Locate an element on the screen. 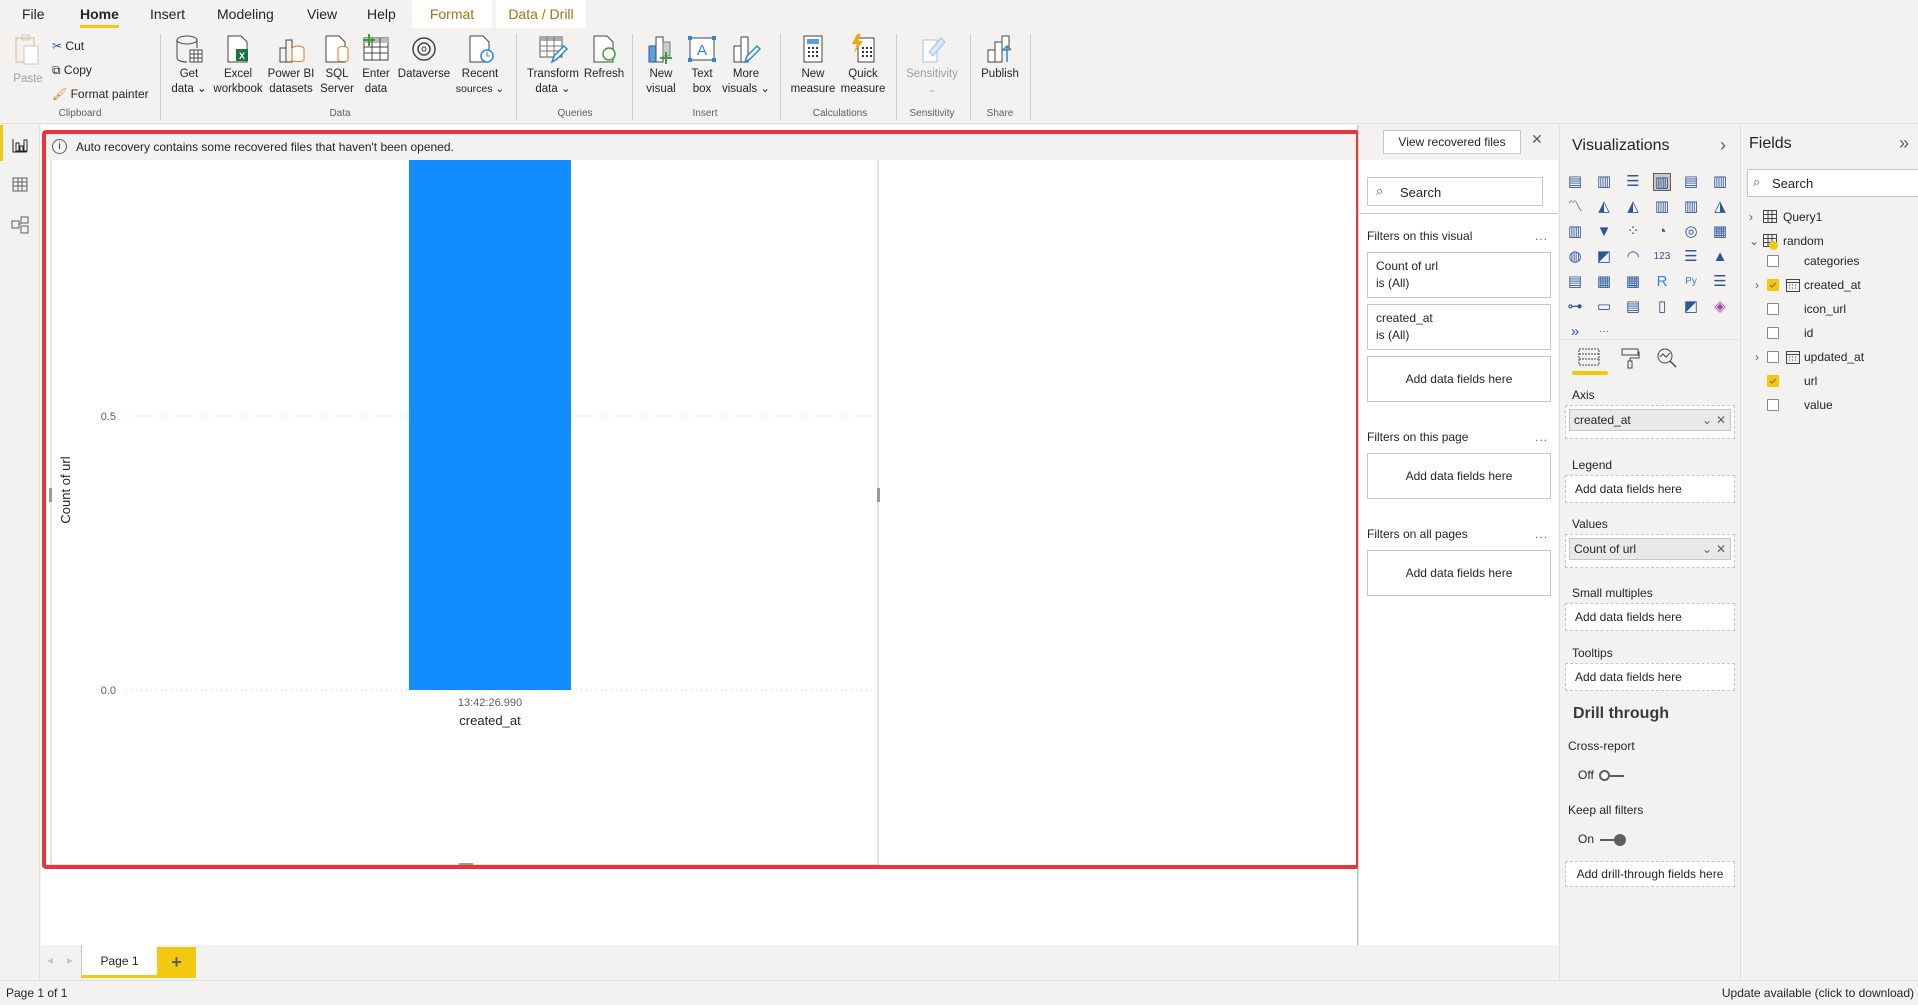 The width and height of the screenshot is (1918, 1005). cross-report-toggle: Off is located at coordinates (1608, 776).